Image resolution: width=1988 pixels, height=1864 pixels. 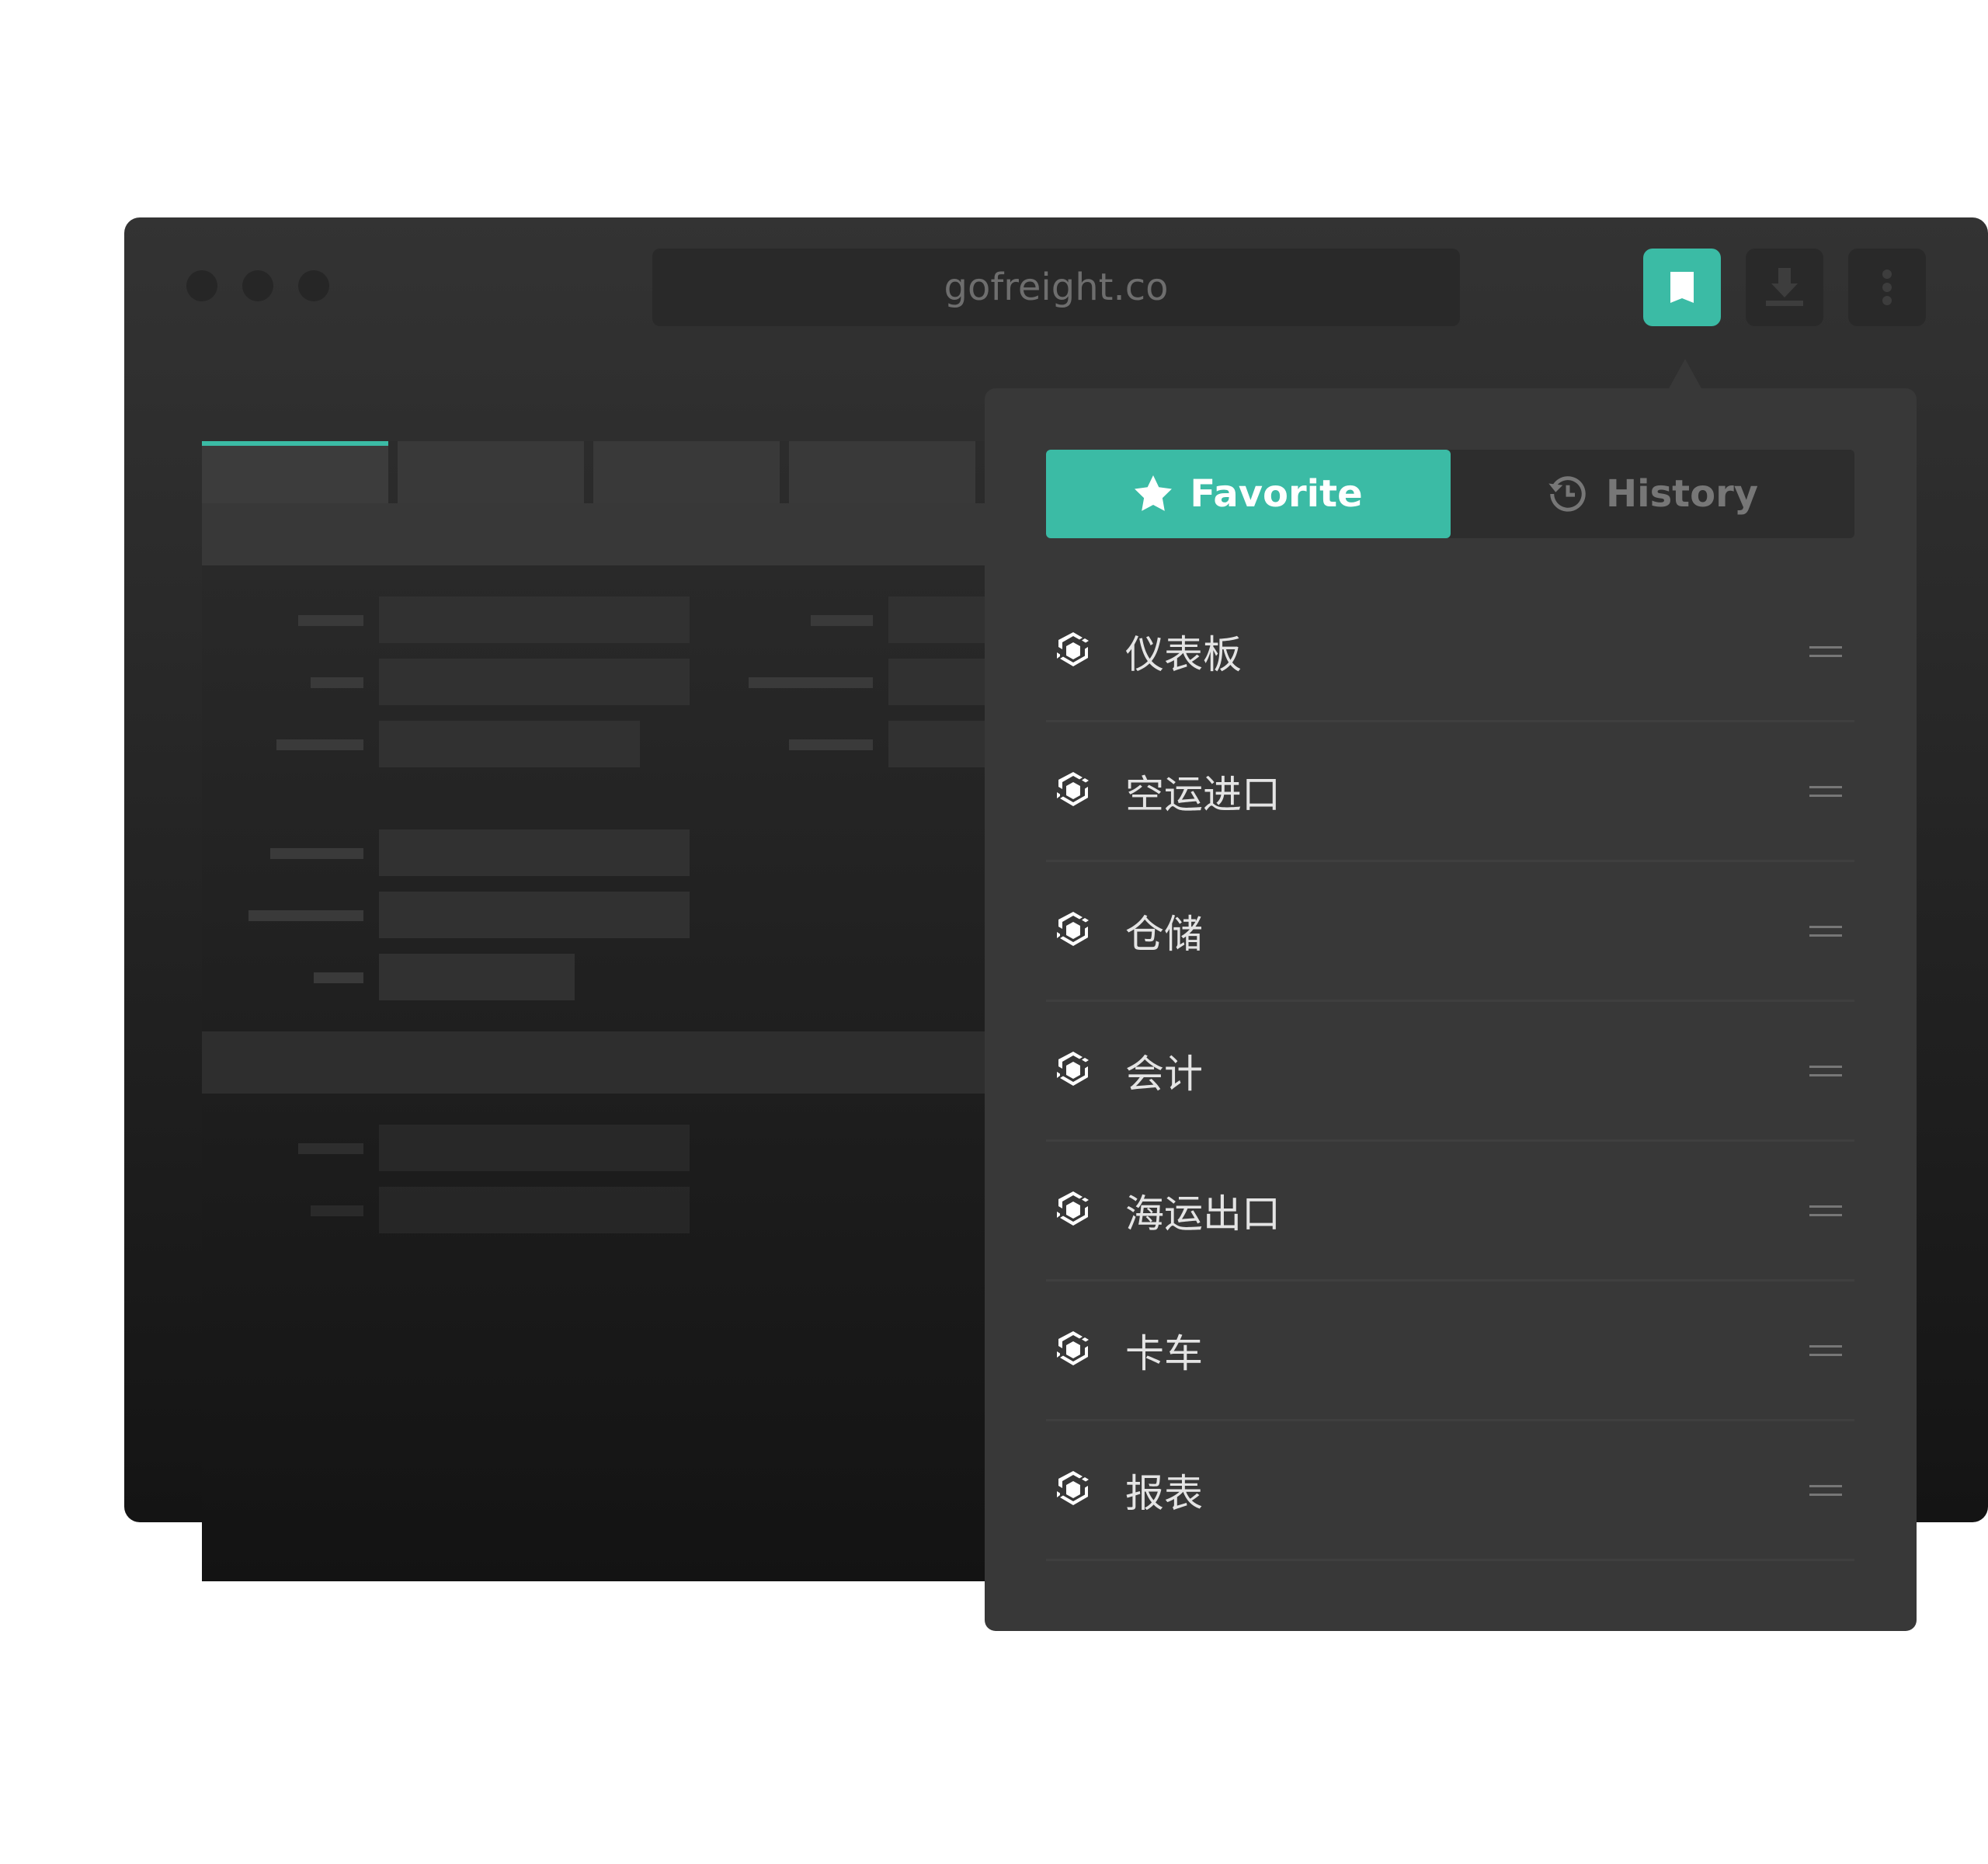 I want to click on item-label: 仓储, so click(x=1164, y=934).